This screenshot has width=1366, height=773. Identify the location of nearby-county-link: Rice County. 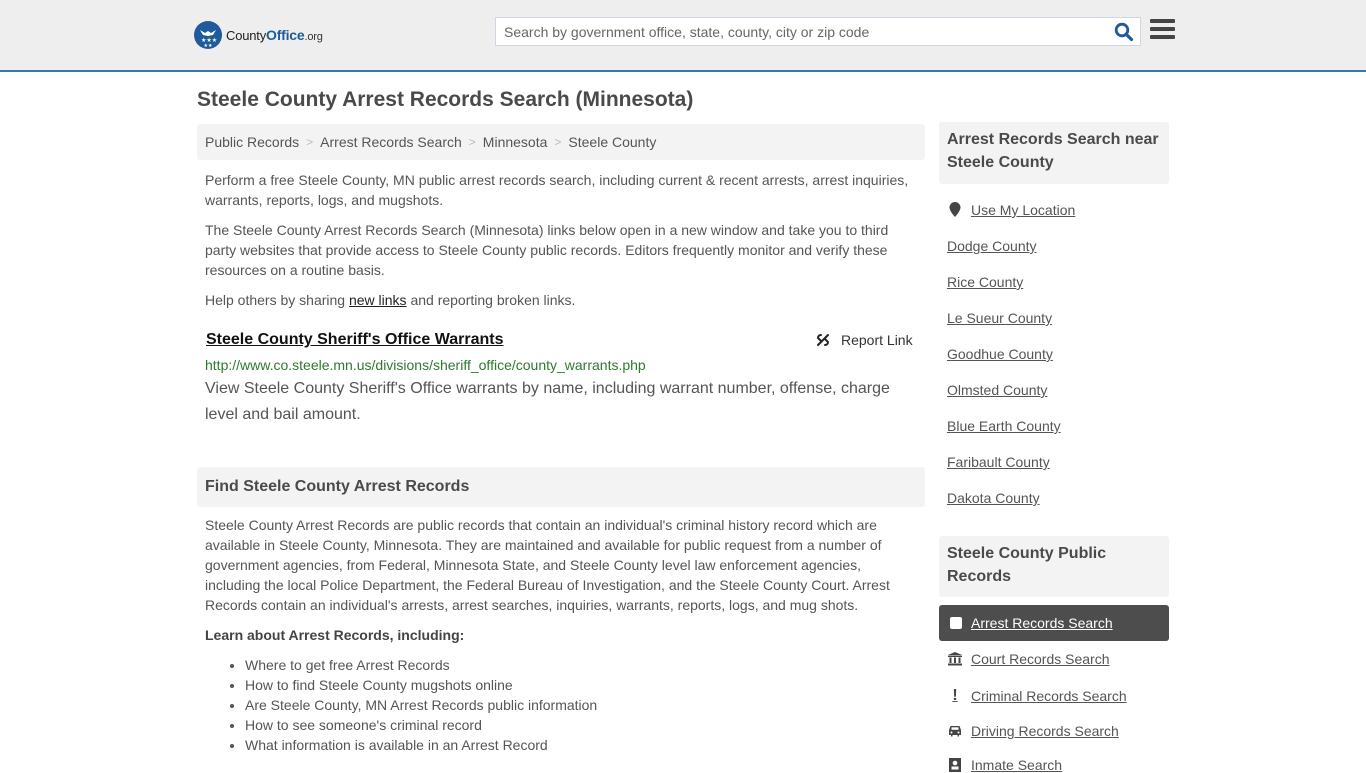
(985, 282).